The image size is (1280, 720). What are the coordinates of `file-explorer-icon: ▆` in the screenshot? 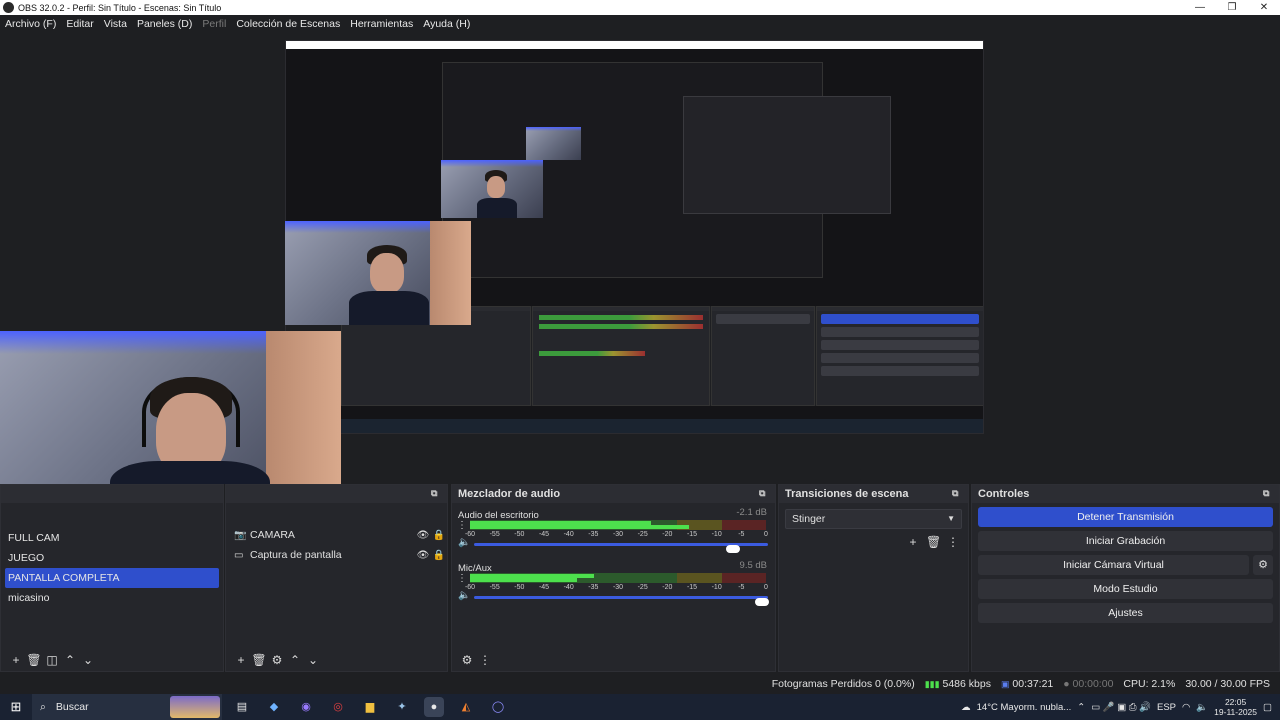 It's located at (370, 707).